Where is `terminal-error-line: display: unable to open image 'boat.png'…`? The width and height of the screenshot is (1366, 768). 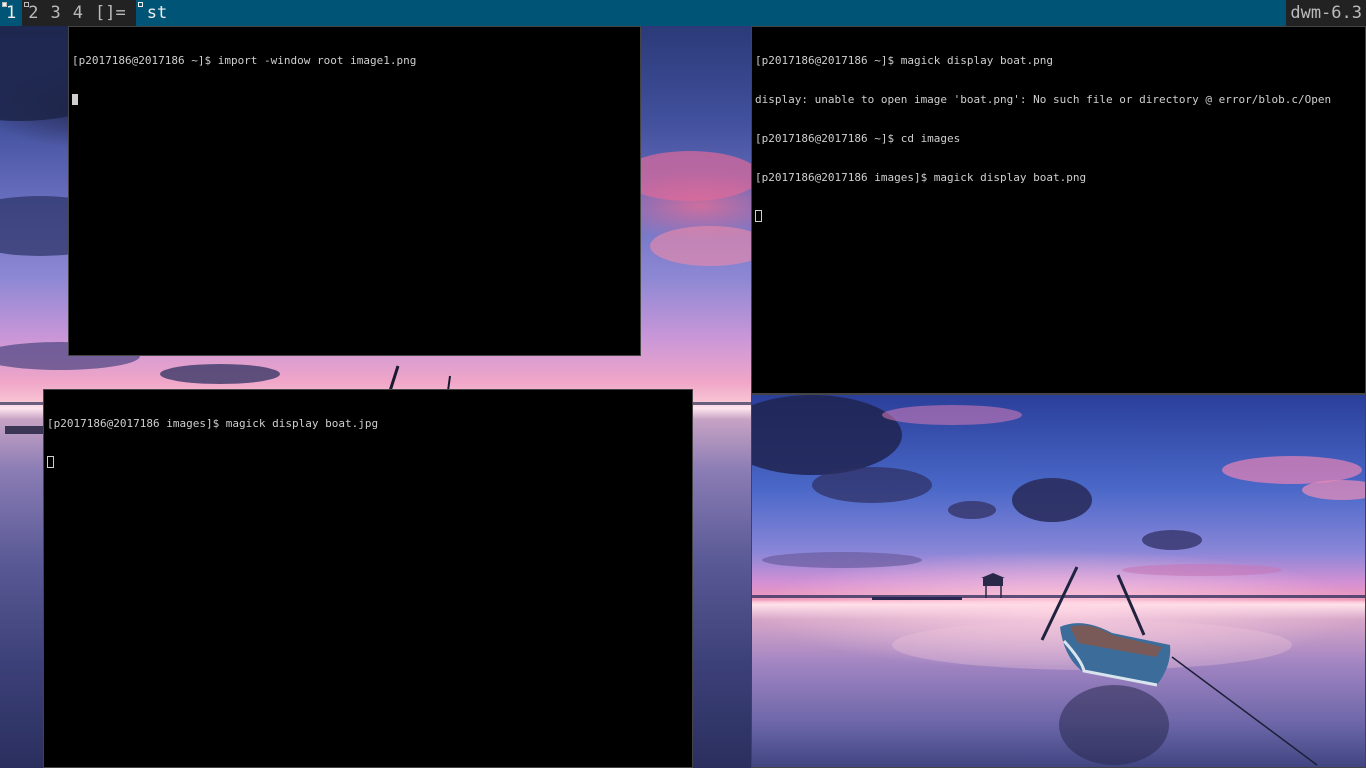 terminal-error-line: display: unable to open image 'boat.png'… is located at coordinates (1043, 99).